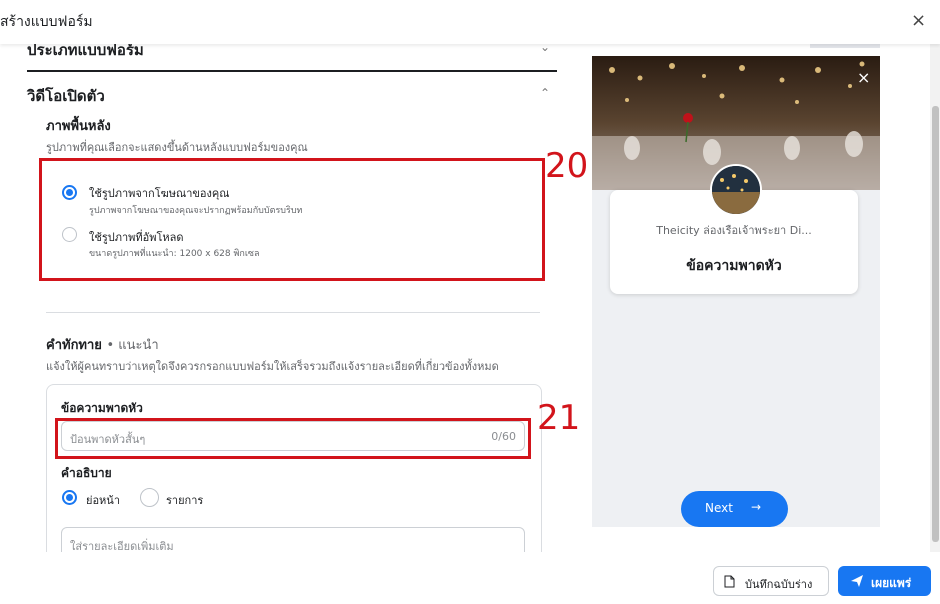 Image resolution: width=940 pixels, height=604 pixels. I want to click on publish-label: เผยแพร่, so click(891, 583).